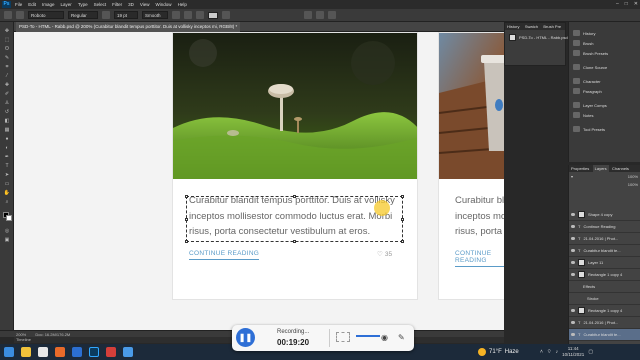 This screenshot has width=640, height=360. Describe the element at coordinates (7, 130) in the screenshot. I see `gradient-tool-icon: ▦` at that location.